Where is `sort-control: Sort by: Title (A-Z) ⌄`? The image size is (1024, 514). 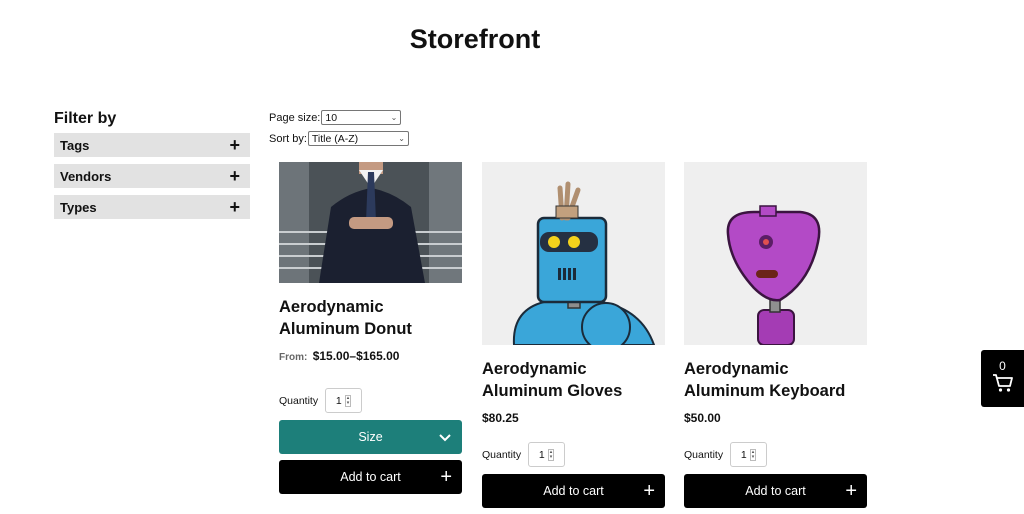
sort-control: Sort by: Title (A-Z) ⌄ is located at coordinates (339, 138).